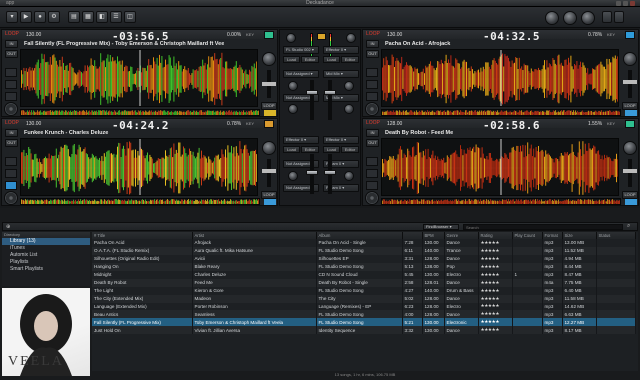 This screenshot has width=640, height=380. What do you see at coordinates (250, 34) in the screenshot?
I see `deck-1-key: KEY` at bounding box center [250, 34].